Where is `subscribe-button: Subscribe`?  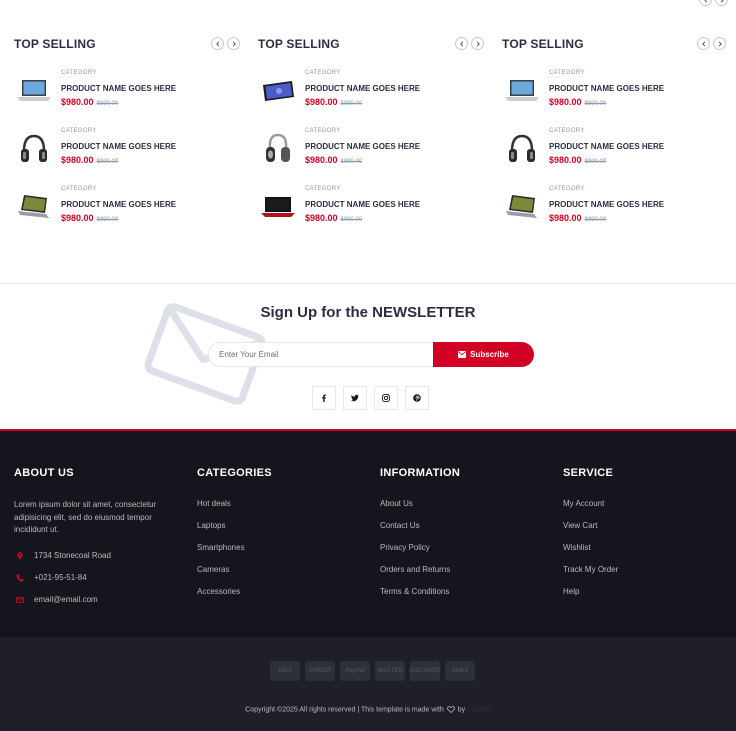
subscribe-button: Subscribe is located at coordinates (483, 354).